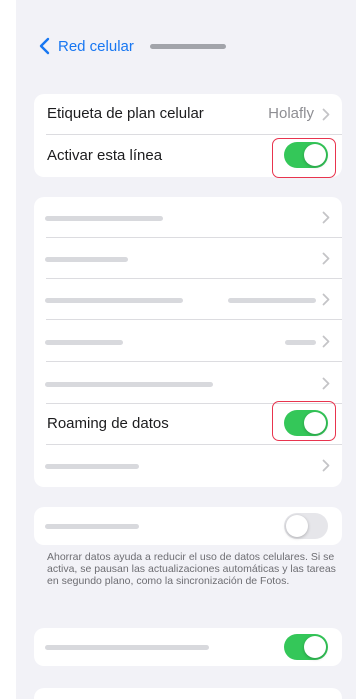 This screenshot has width=358, height=699. Describe the element at coordinates (188, 693) in the screenshot. I see `next-card-edge` at that location.